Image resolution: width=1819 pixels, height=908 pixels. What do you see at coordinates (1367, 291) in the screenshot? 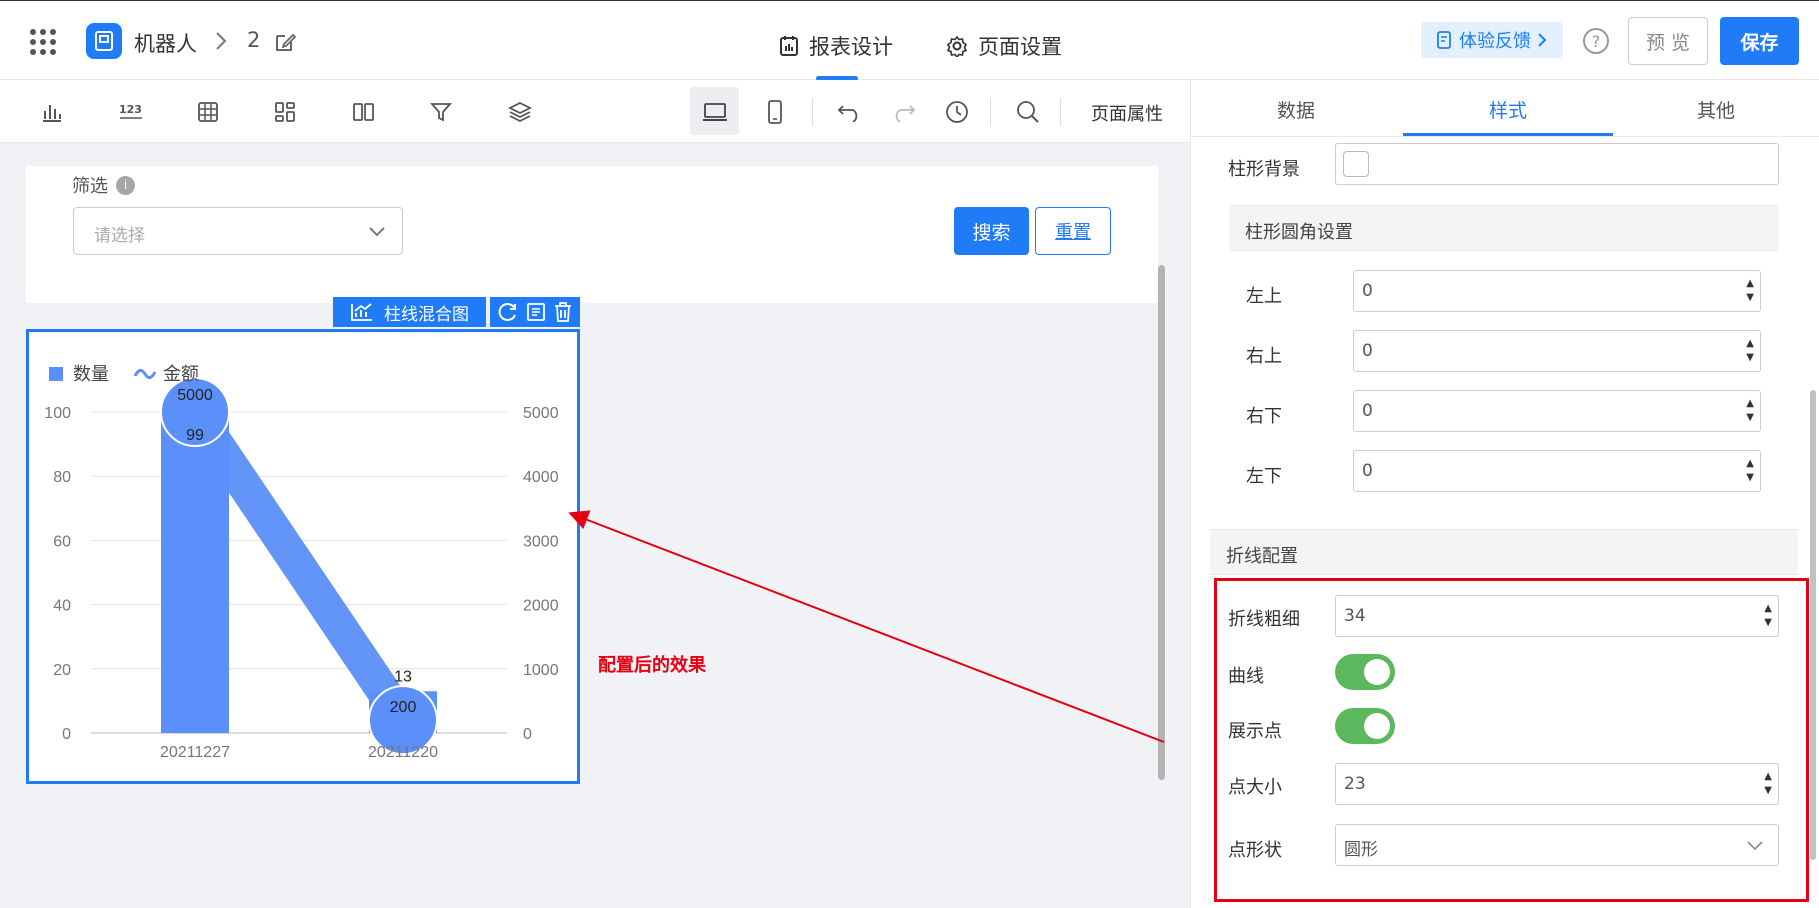
I see `corner-top-left-value: 0` at bounding box center [1367, 291].